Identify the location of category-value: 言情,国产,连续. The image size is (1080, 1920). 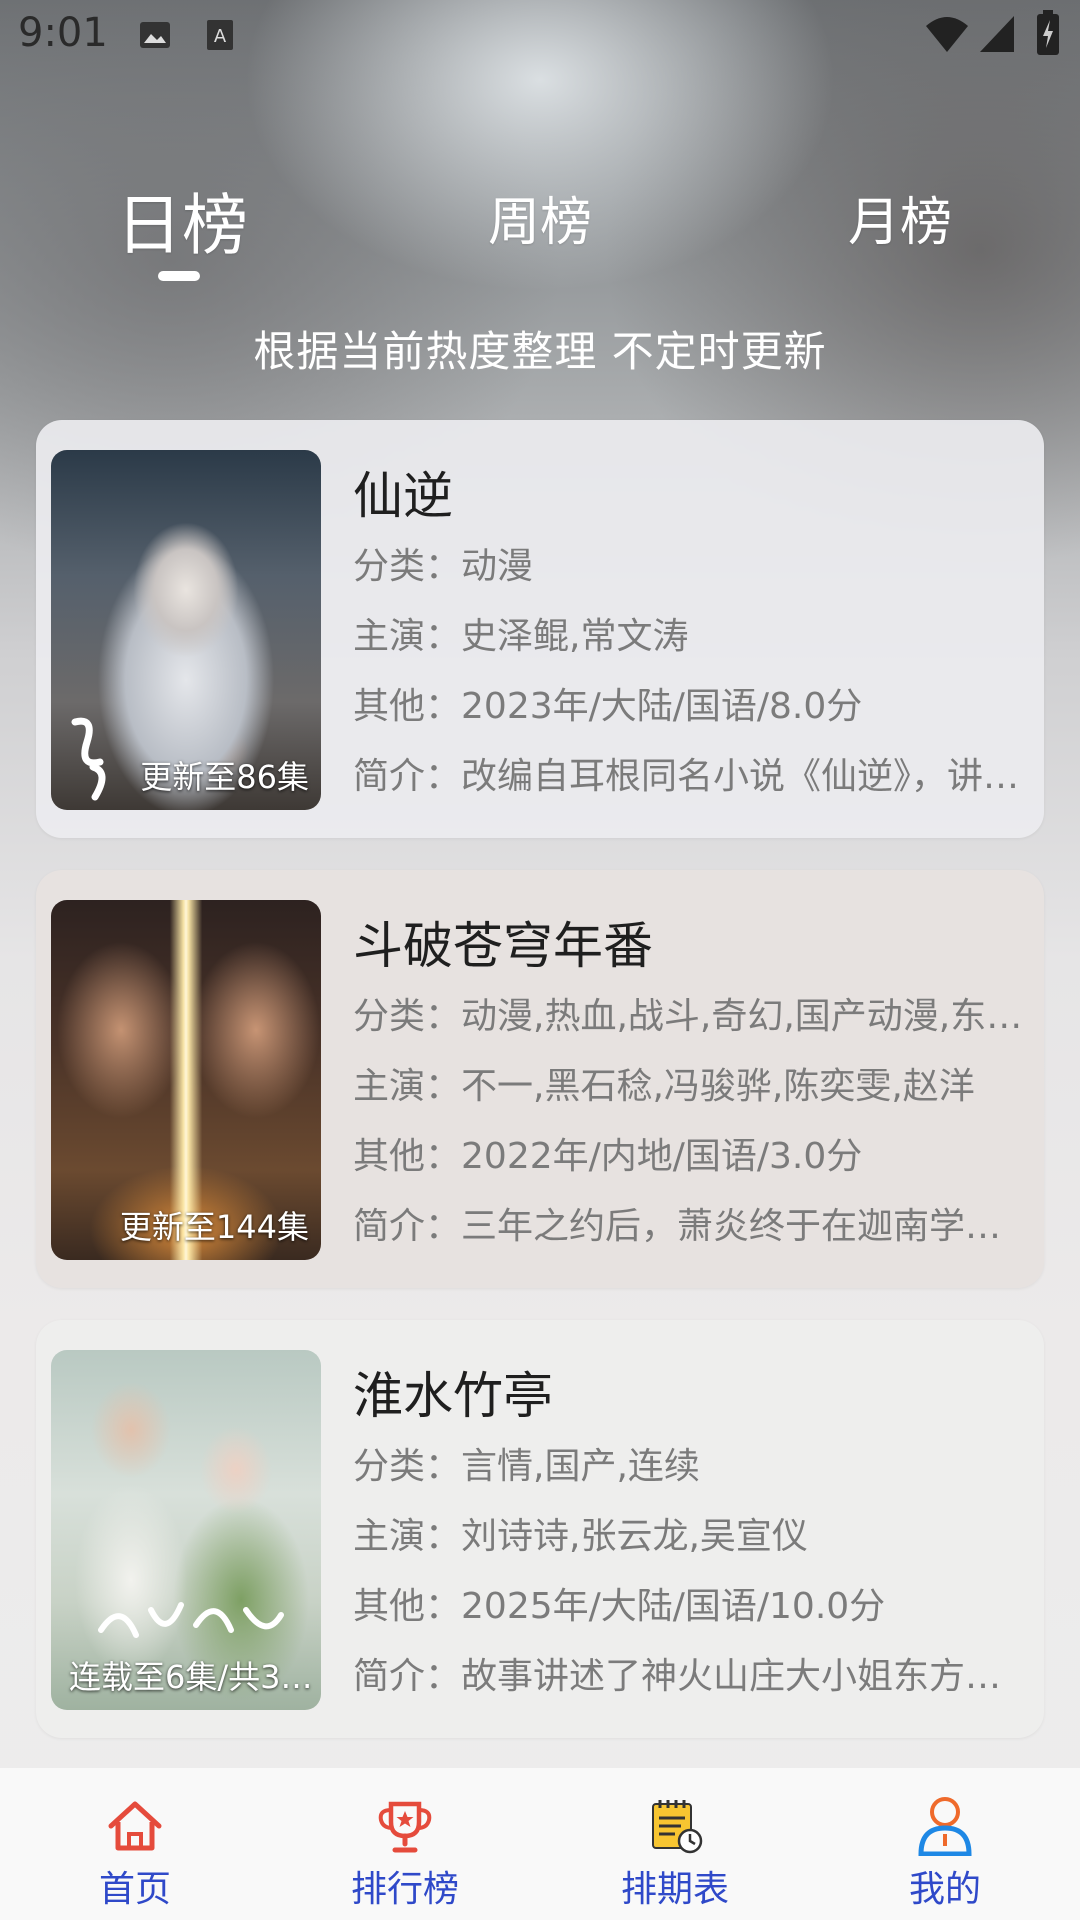
(580, 1466).